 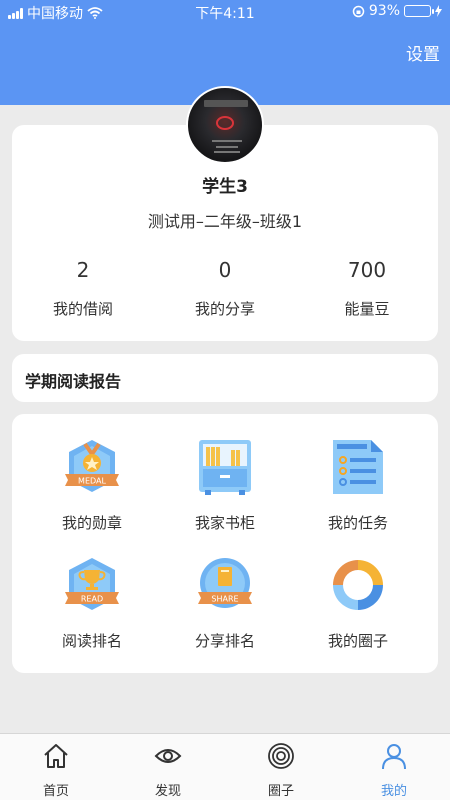 I want to click on feature-share-ranking: SHARE 分享排名, so click(x=225, y=603).